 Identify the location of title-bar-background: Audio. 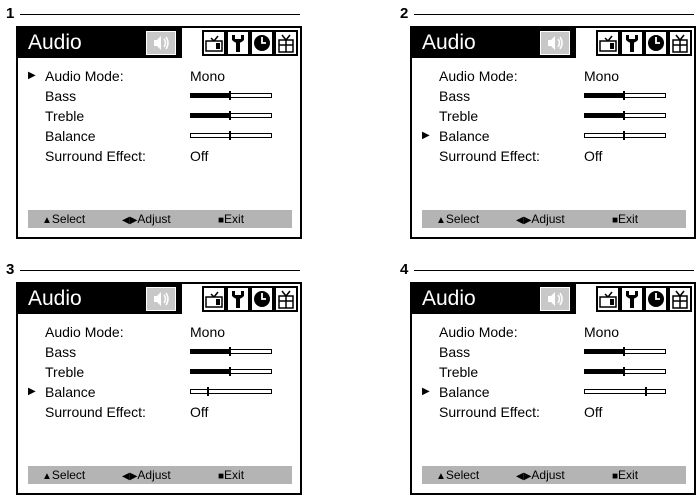
(494, 43).